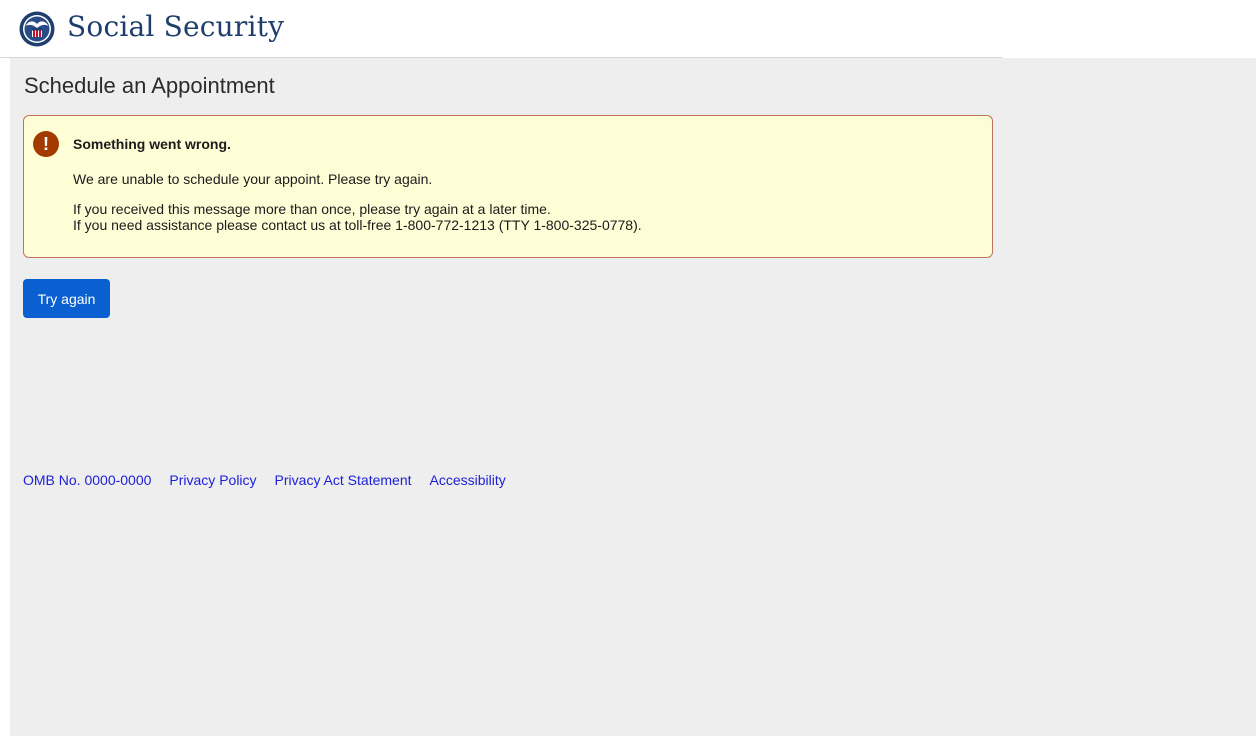 The width and height of the screenshot is (1256, 736). What do you see at coordinates (149, 85) in the screenshot?
I see `page-title: Schedule an Appointment` at bounding box center [149, 85].